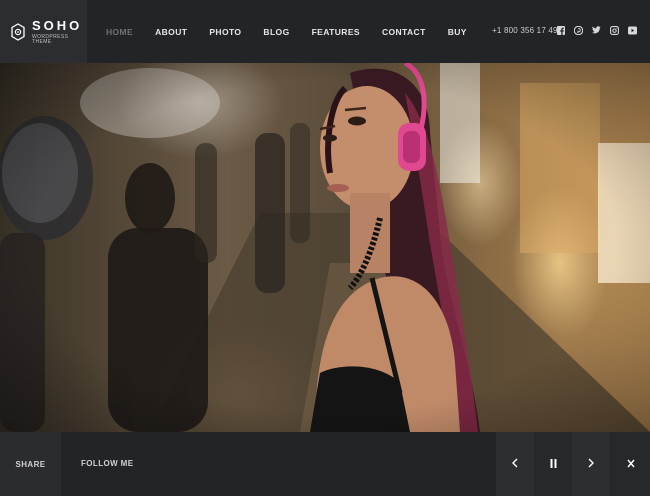 The height and width of the screenshot is (496, 650). I want to click on nav-item-contact: CONTACT, so click(404, 32).